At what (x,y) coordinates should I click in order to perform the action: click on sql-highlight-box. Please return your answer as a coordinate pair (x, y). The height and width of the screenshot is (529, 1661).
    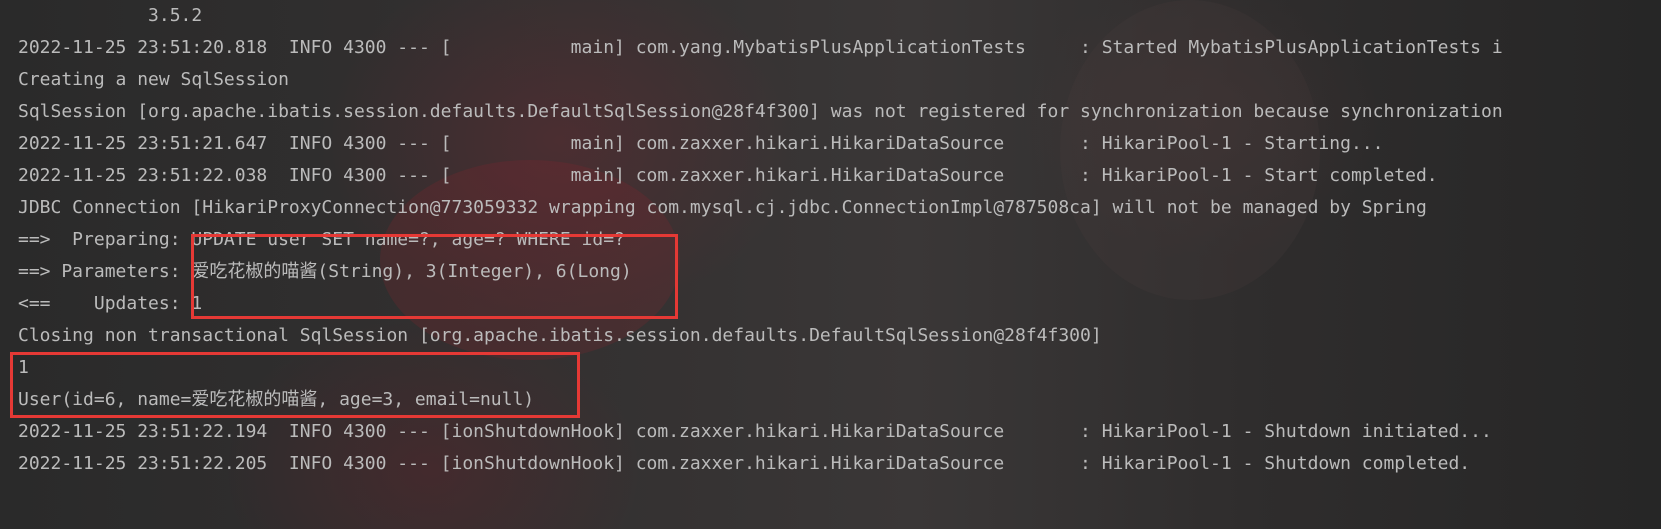
    Looking at the image, I should click on (434, 276).